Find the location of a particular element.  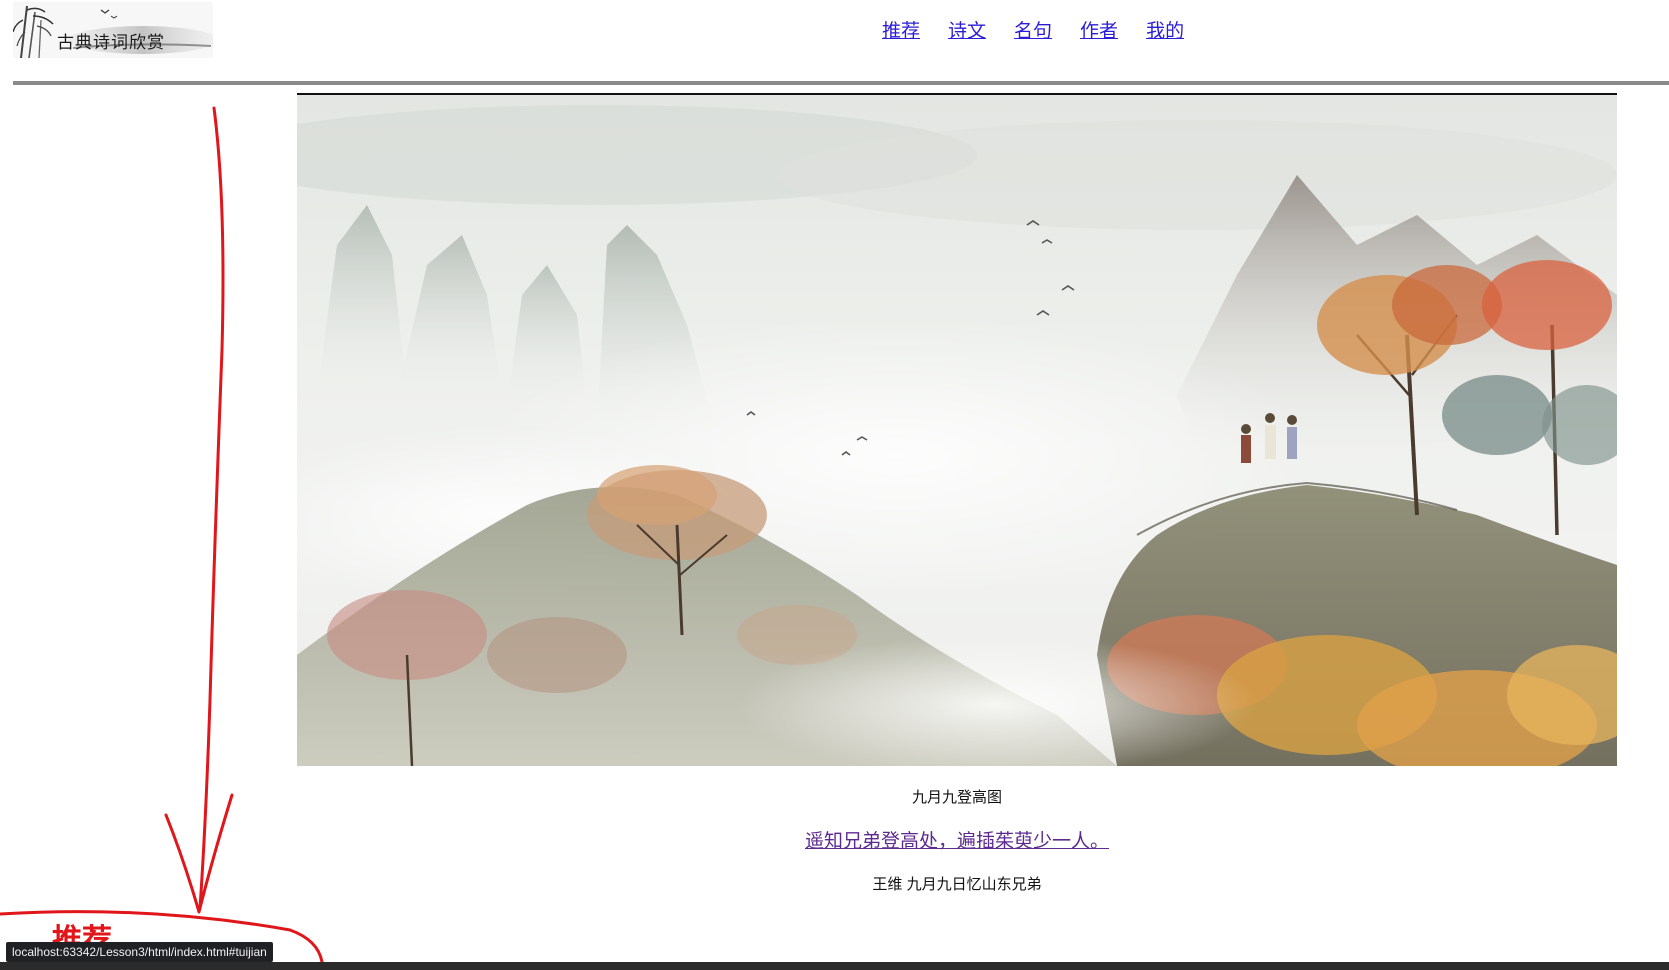

nav-link-recommend: 推荐 is located at coordinates (901, 31).